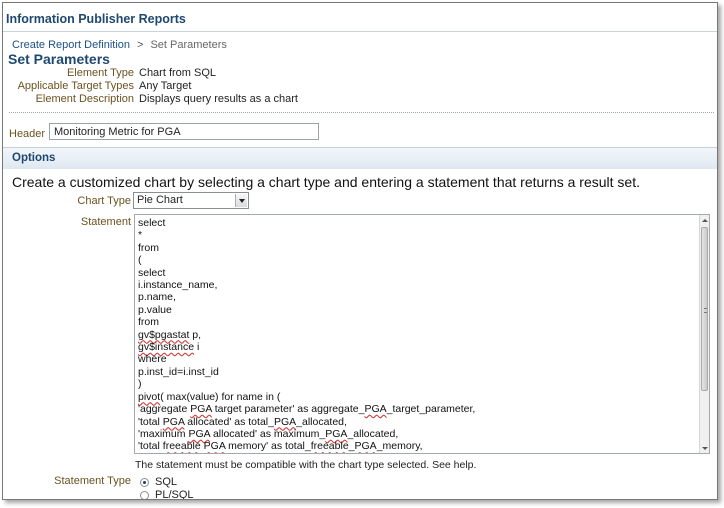 Image resolution: width=724 pixels, height=508 pixels. Describe the element at coordinates (188, 45) in the screenshot. I see `breadcrumb-current: Set Parameters` at that location.